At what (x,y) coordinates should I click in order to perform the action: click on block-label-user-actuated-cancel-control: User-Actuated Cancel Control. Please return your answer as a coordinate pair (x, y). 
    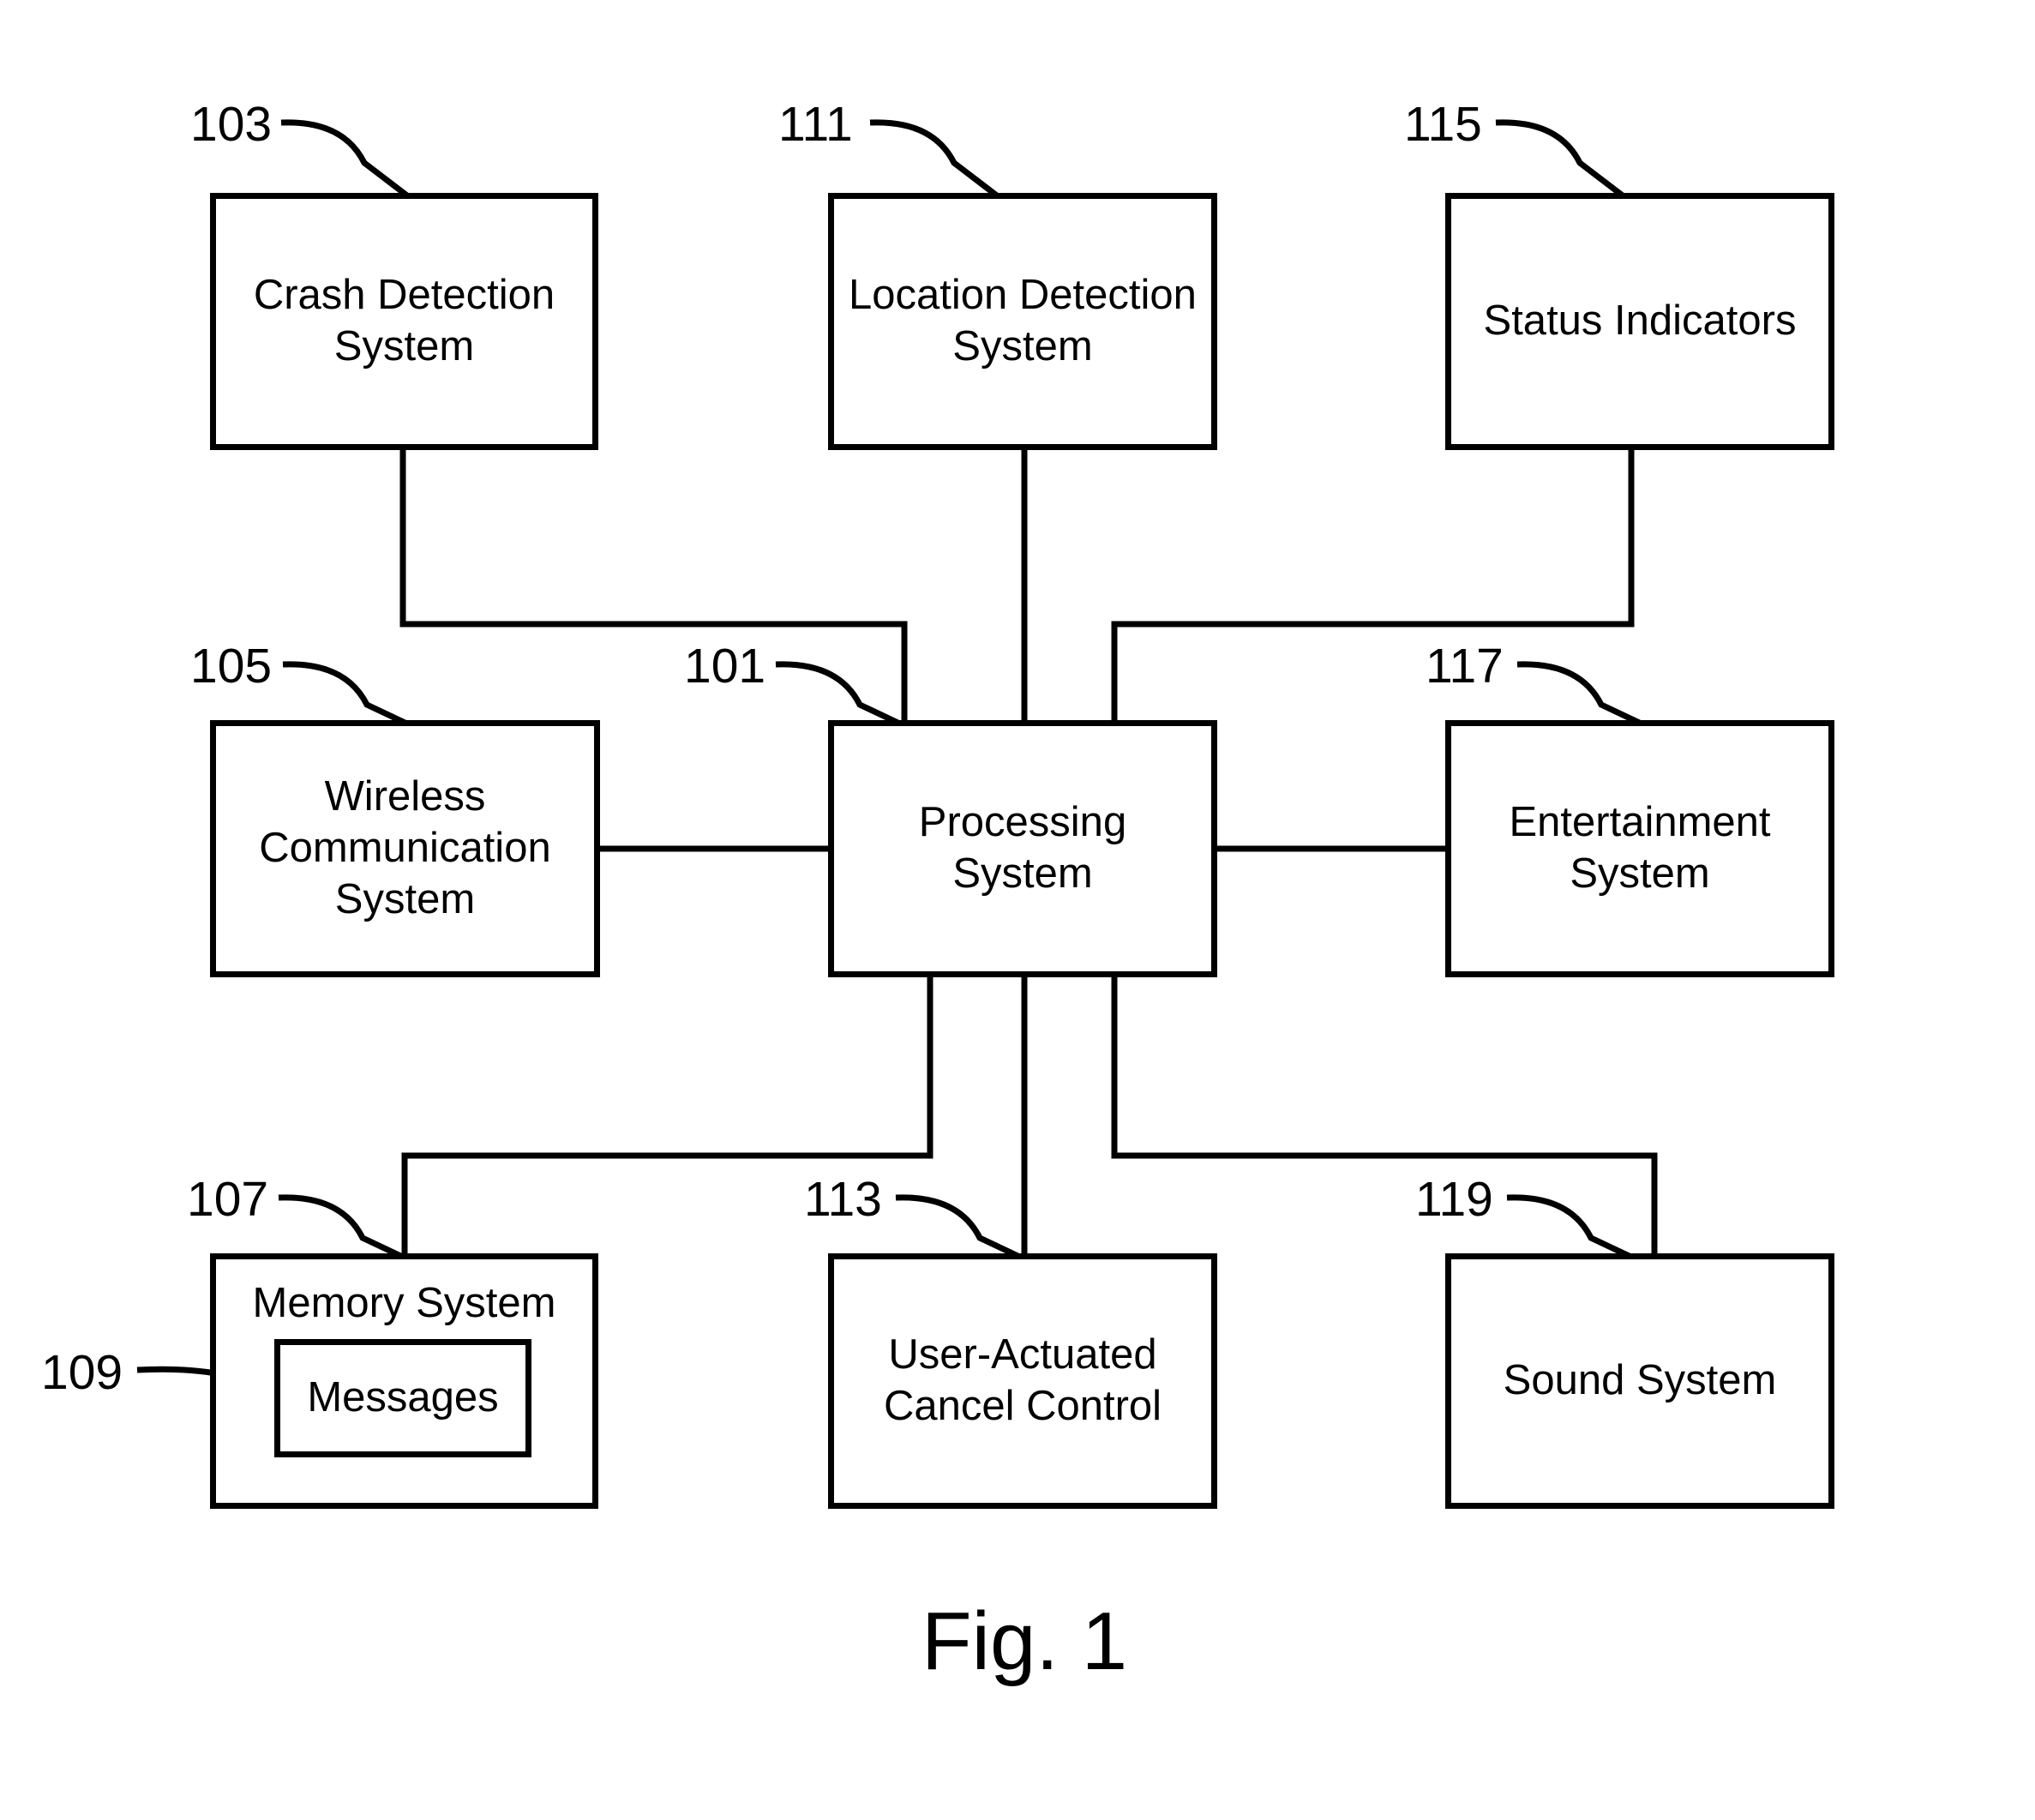
    Looking at the image, I should click on (1022, 1380).